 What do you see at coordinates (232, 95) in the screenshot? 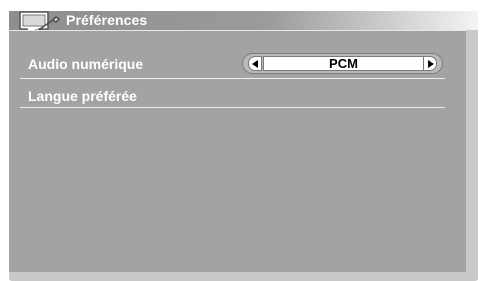
I see `setting-row-language: Langue préférée` at bounding box center [232, 95].